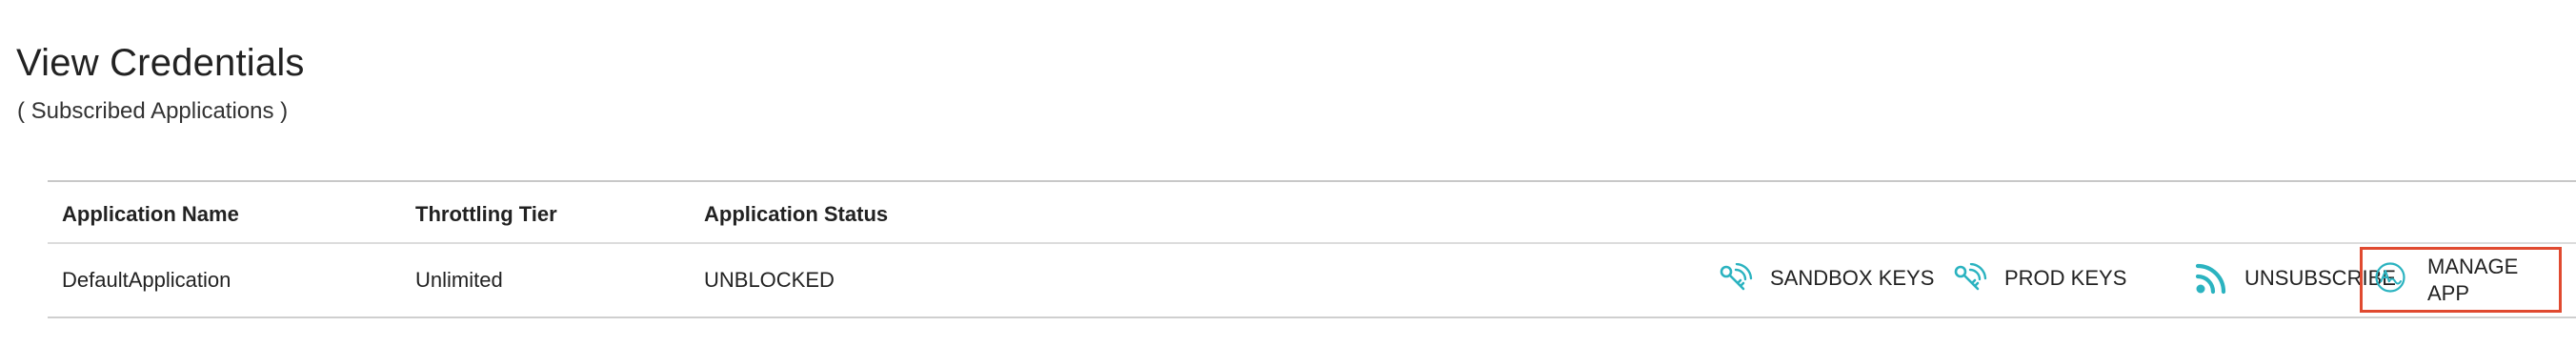 This screenshot has width=2576, height=347. What do you see at coordinates (161, 63) in the screenshot?
I see `page-title: View Credentials` at bounding box center [161, 63].